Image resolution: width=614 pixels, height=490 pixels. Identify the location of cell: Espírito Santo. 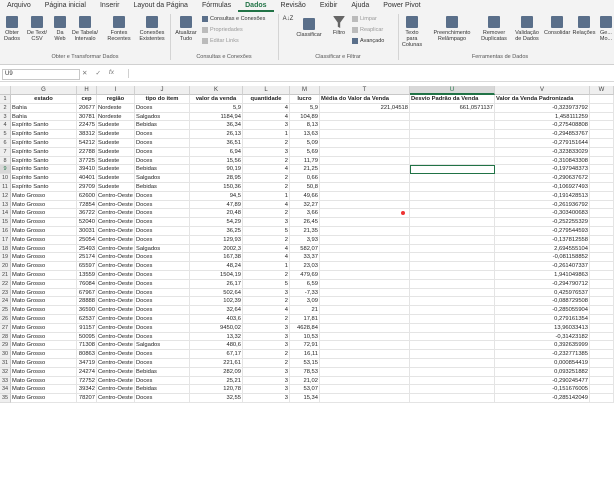
(44, 161).